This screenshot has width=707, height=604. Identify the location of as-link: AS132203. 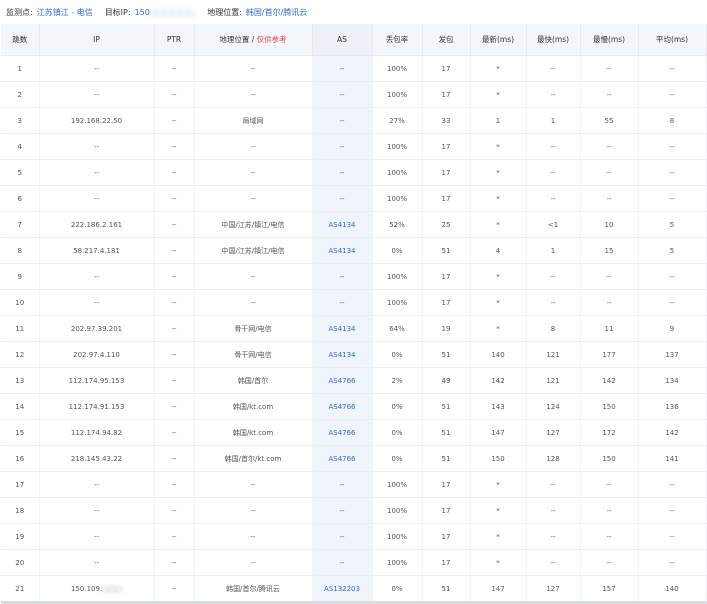
(342, 589).